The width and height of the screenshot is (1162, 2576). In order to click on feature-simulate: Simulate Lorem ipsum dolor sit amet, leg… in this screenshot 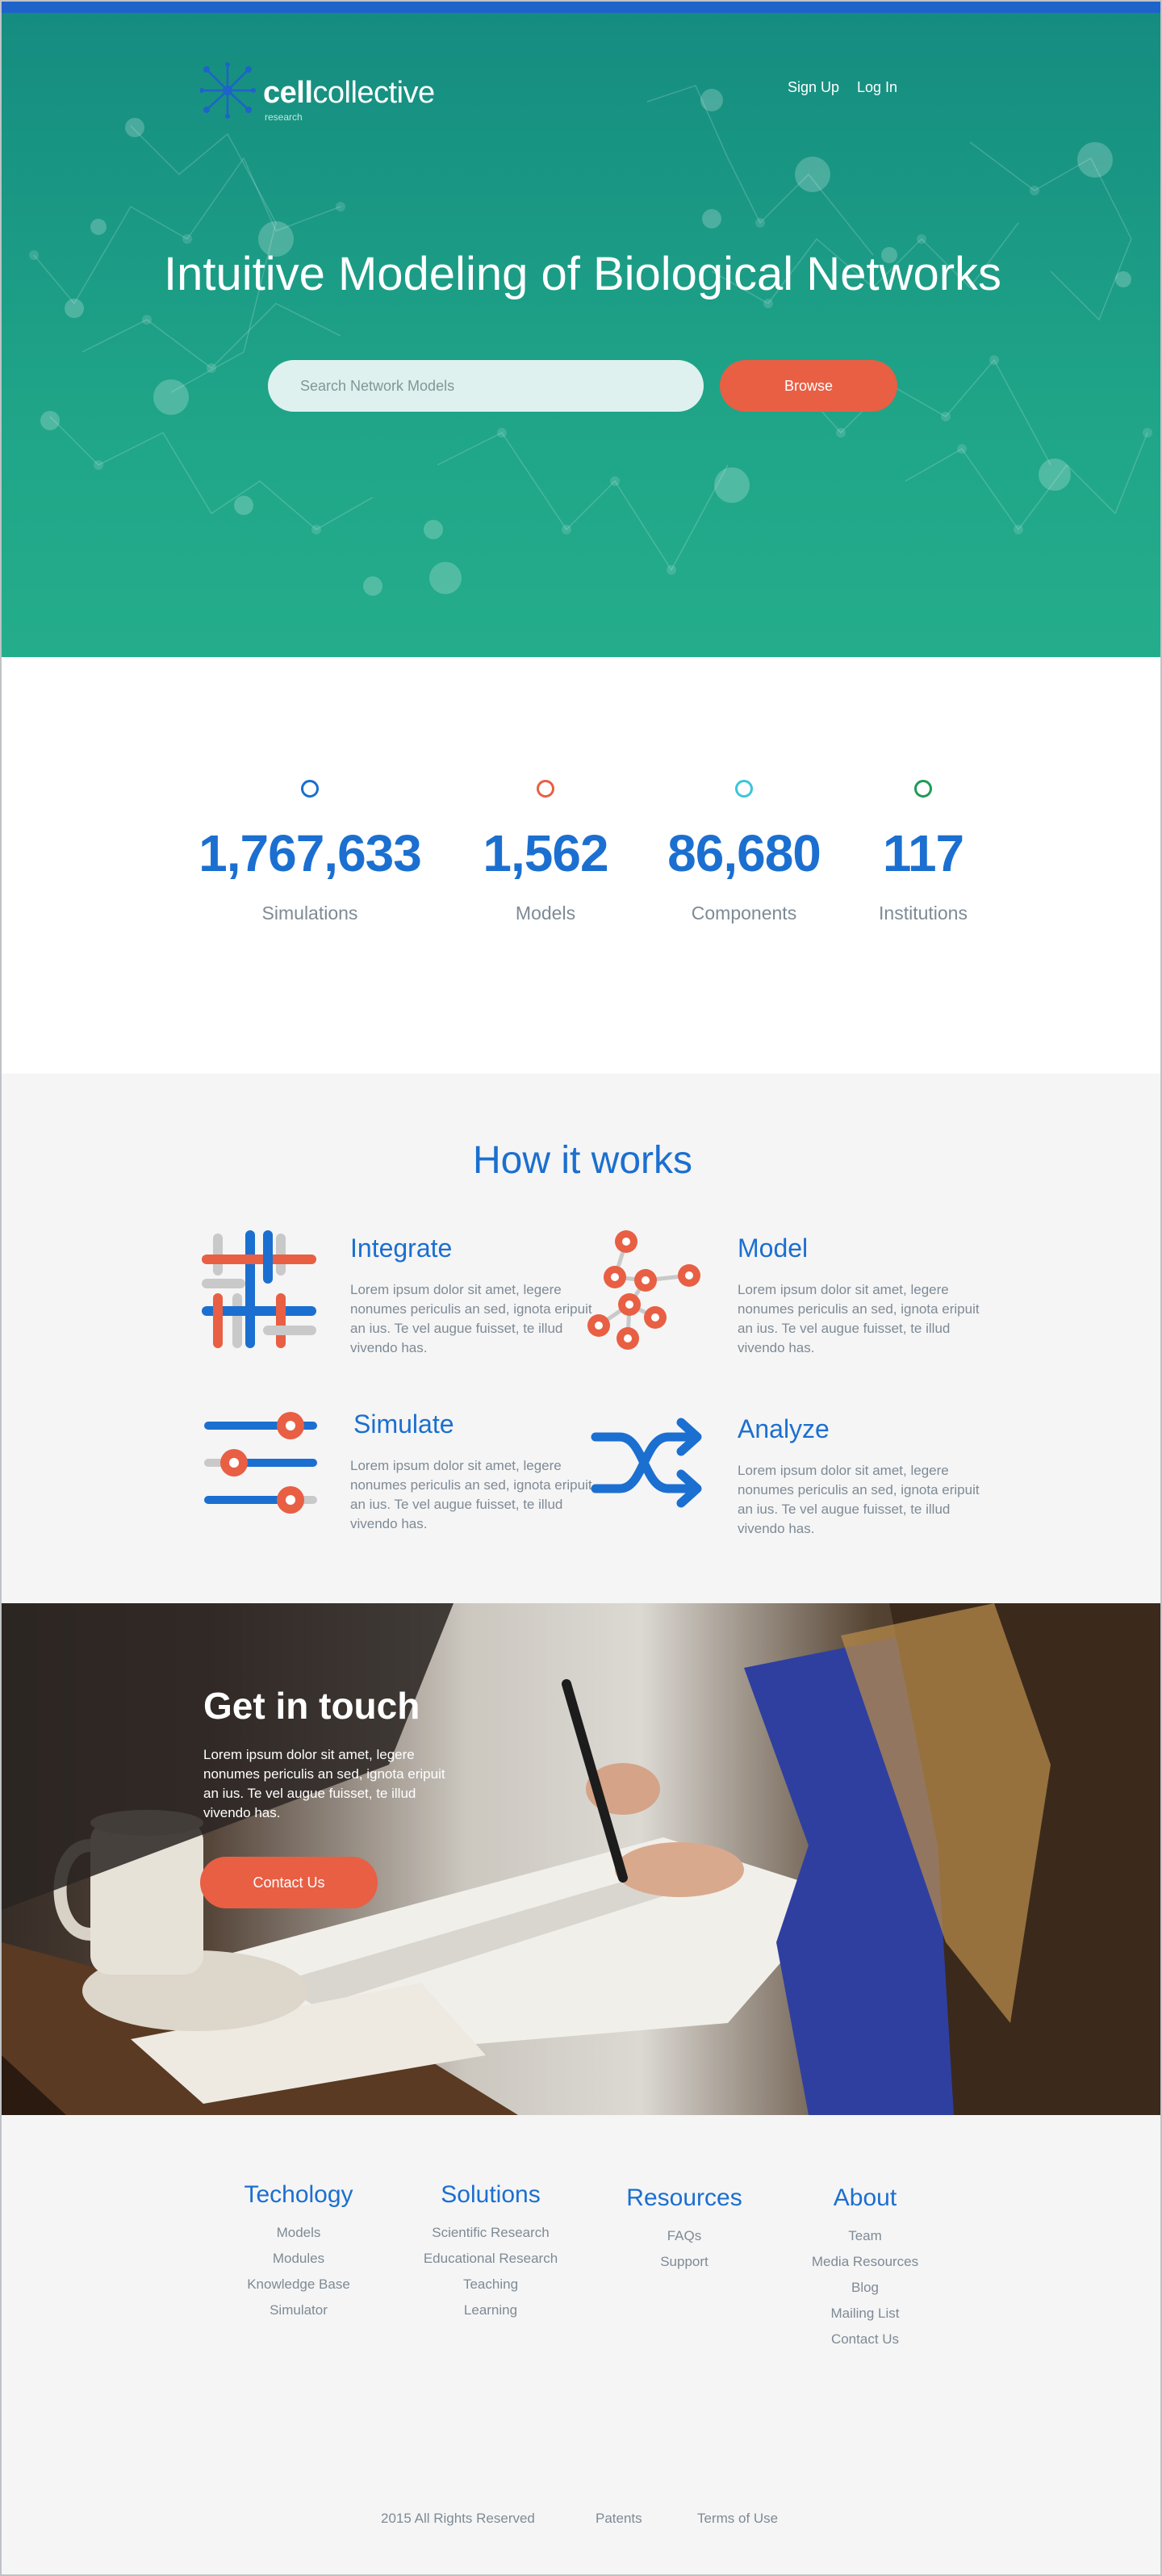, I will do `click(402, 1475)`.